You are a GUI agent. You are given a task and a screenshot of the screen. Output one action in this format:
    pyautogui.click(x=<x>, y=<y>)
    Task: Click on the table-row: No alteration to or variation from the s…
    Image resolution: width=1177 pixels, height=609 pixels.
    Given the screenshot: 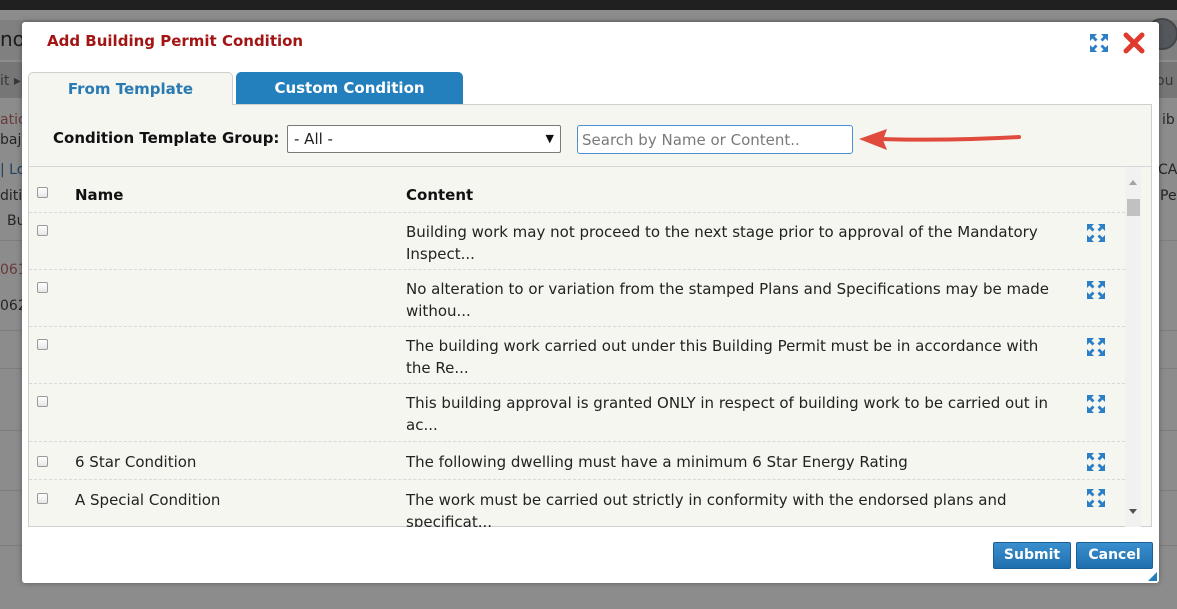 What is the action you would take?
    pyautogui.click(x=577, y=298)
    